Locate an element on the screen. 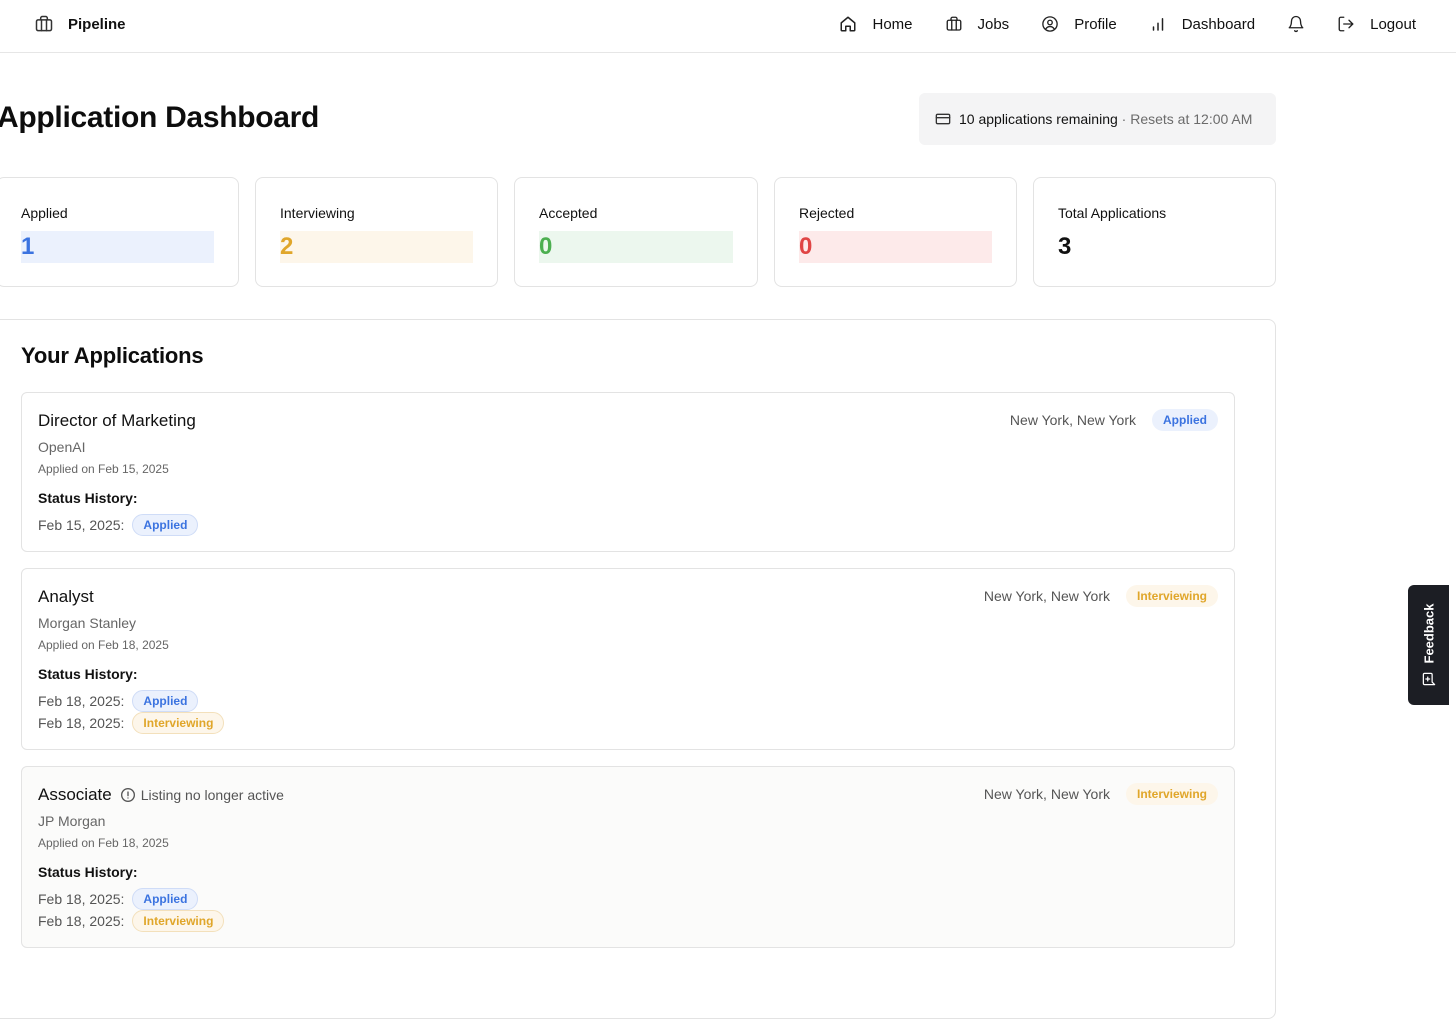 This screenshot has height=1022, width=1456. stat-value: 2 is located at coordinates (376, 247).